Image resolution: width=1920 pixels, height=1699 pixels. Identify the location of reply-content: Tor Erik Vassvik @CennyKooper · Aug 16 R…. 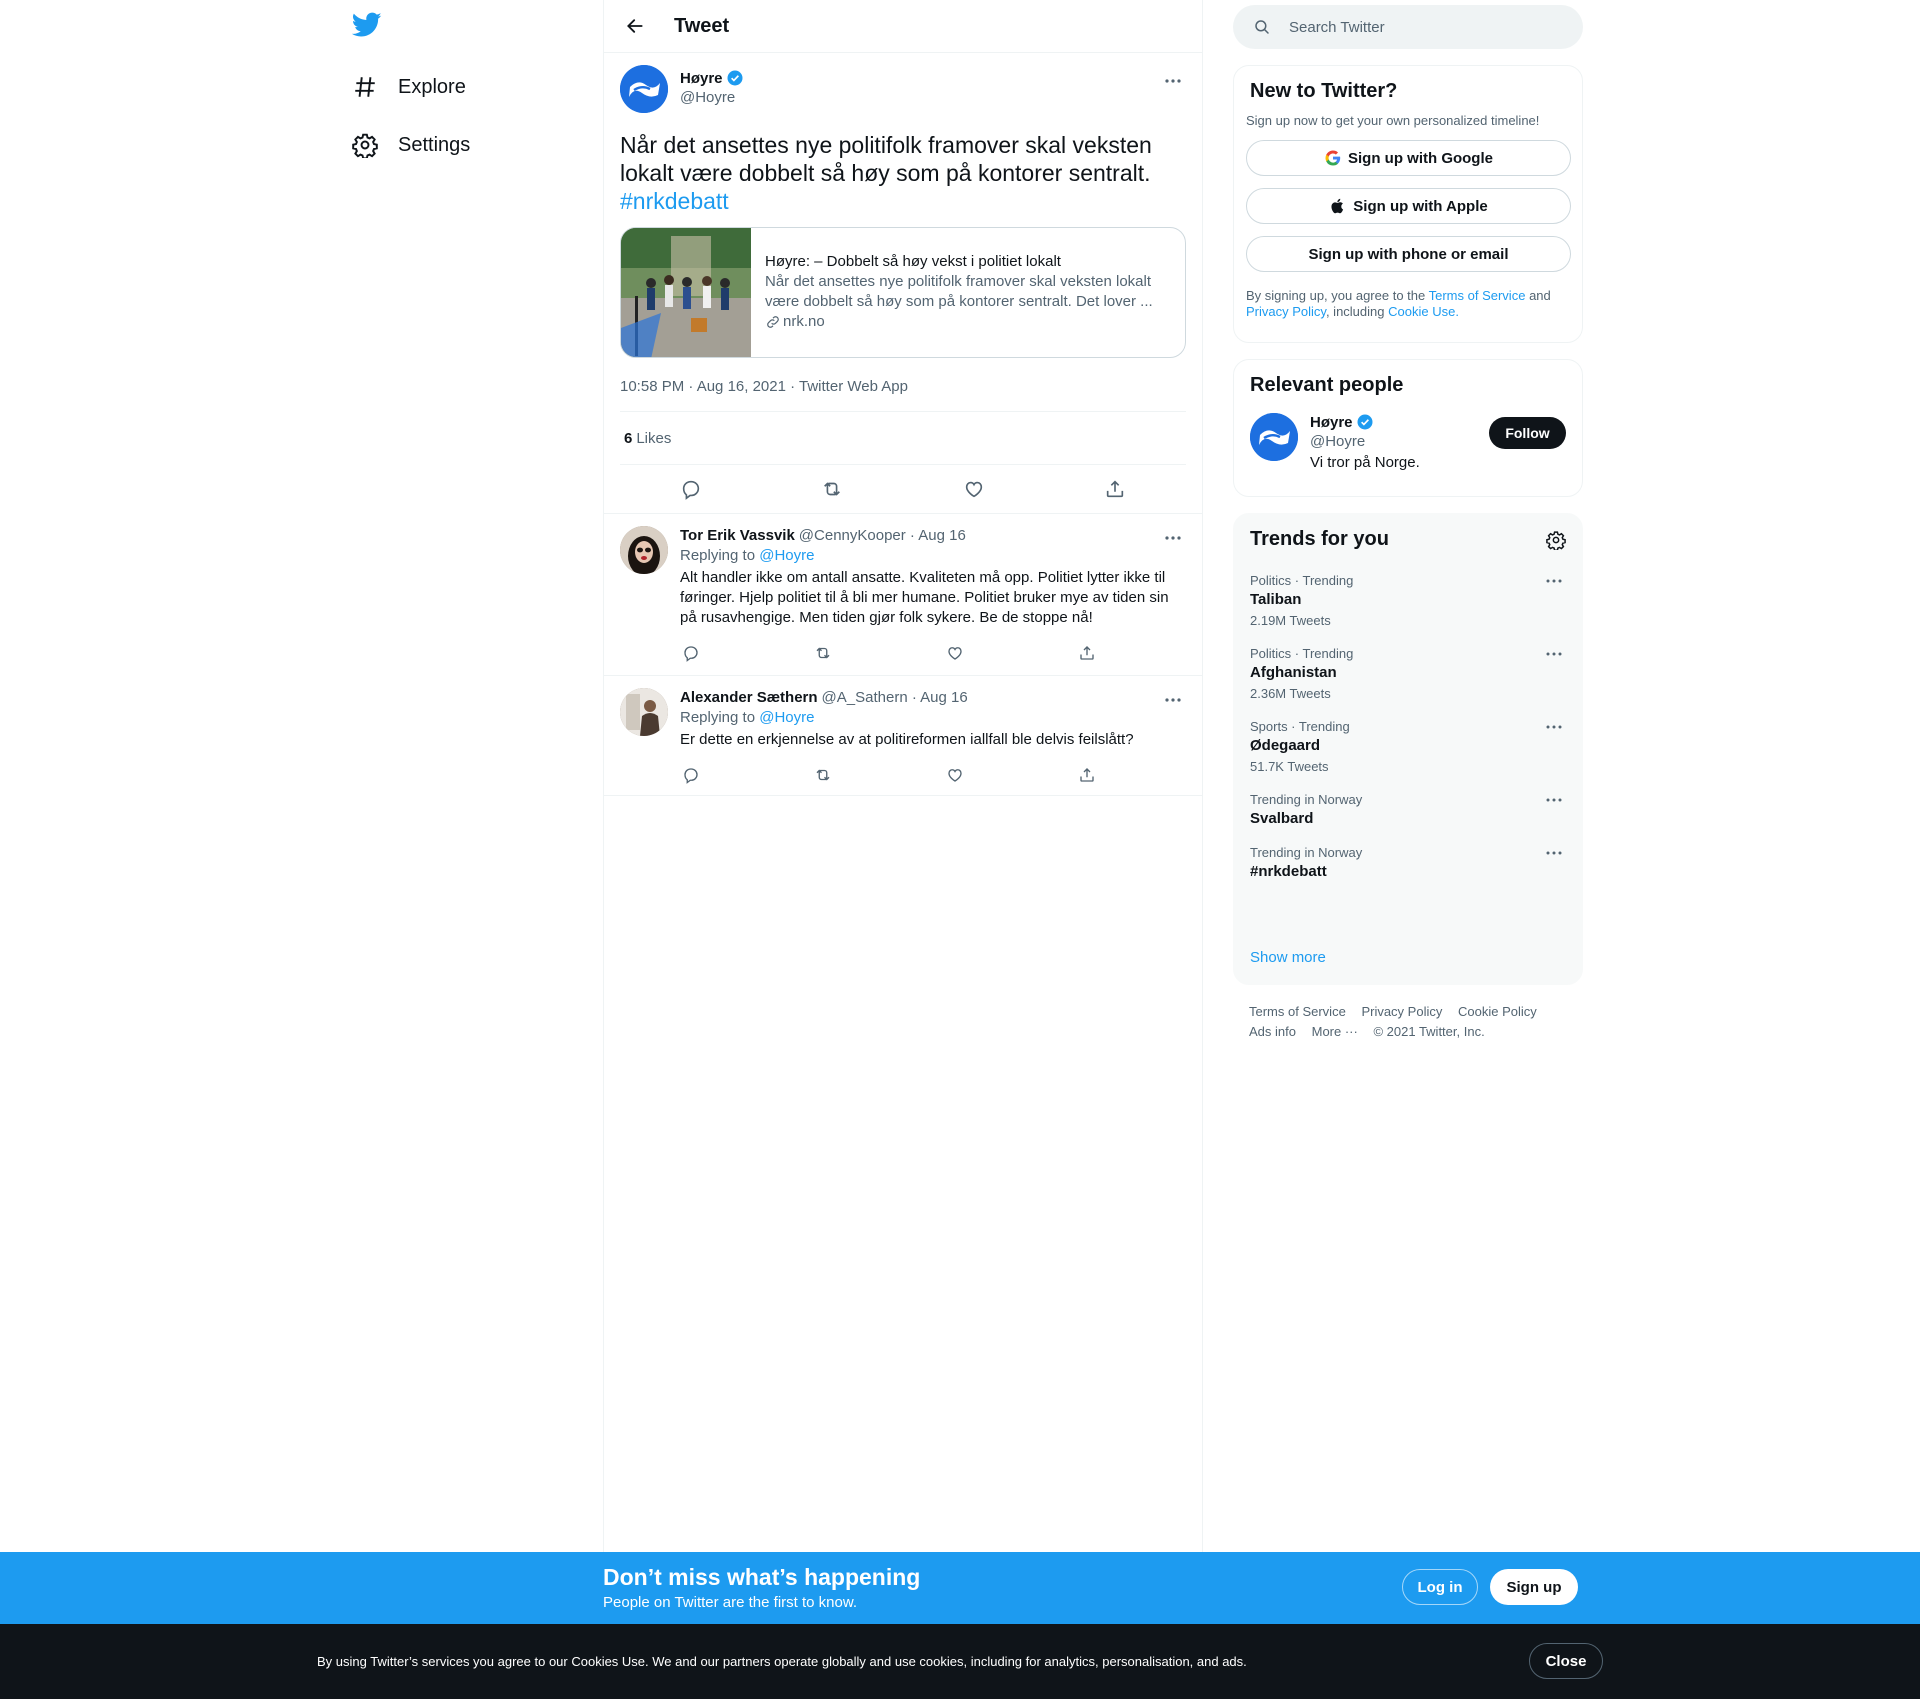
(933, 600).